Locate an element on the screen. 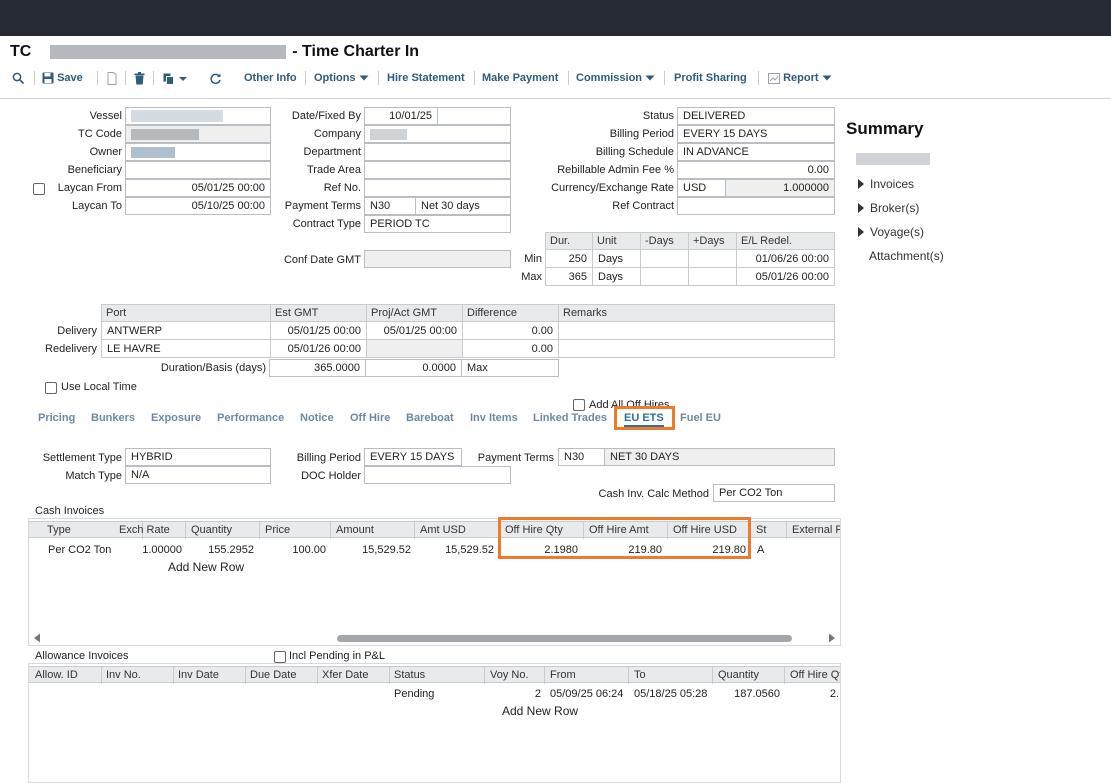 The image size is (1111, 783). vessel-field is located at coordinates (198, 116).